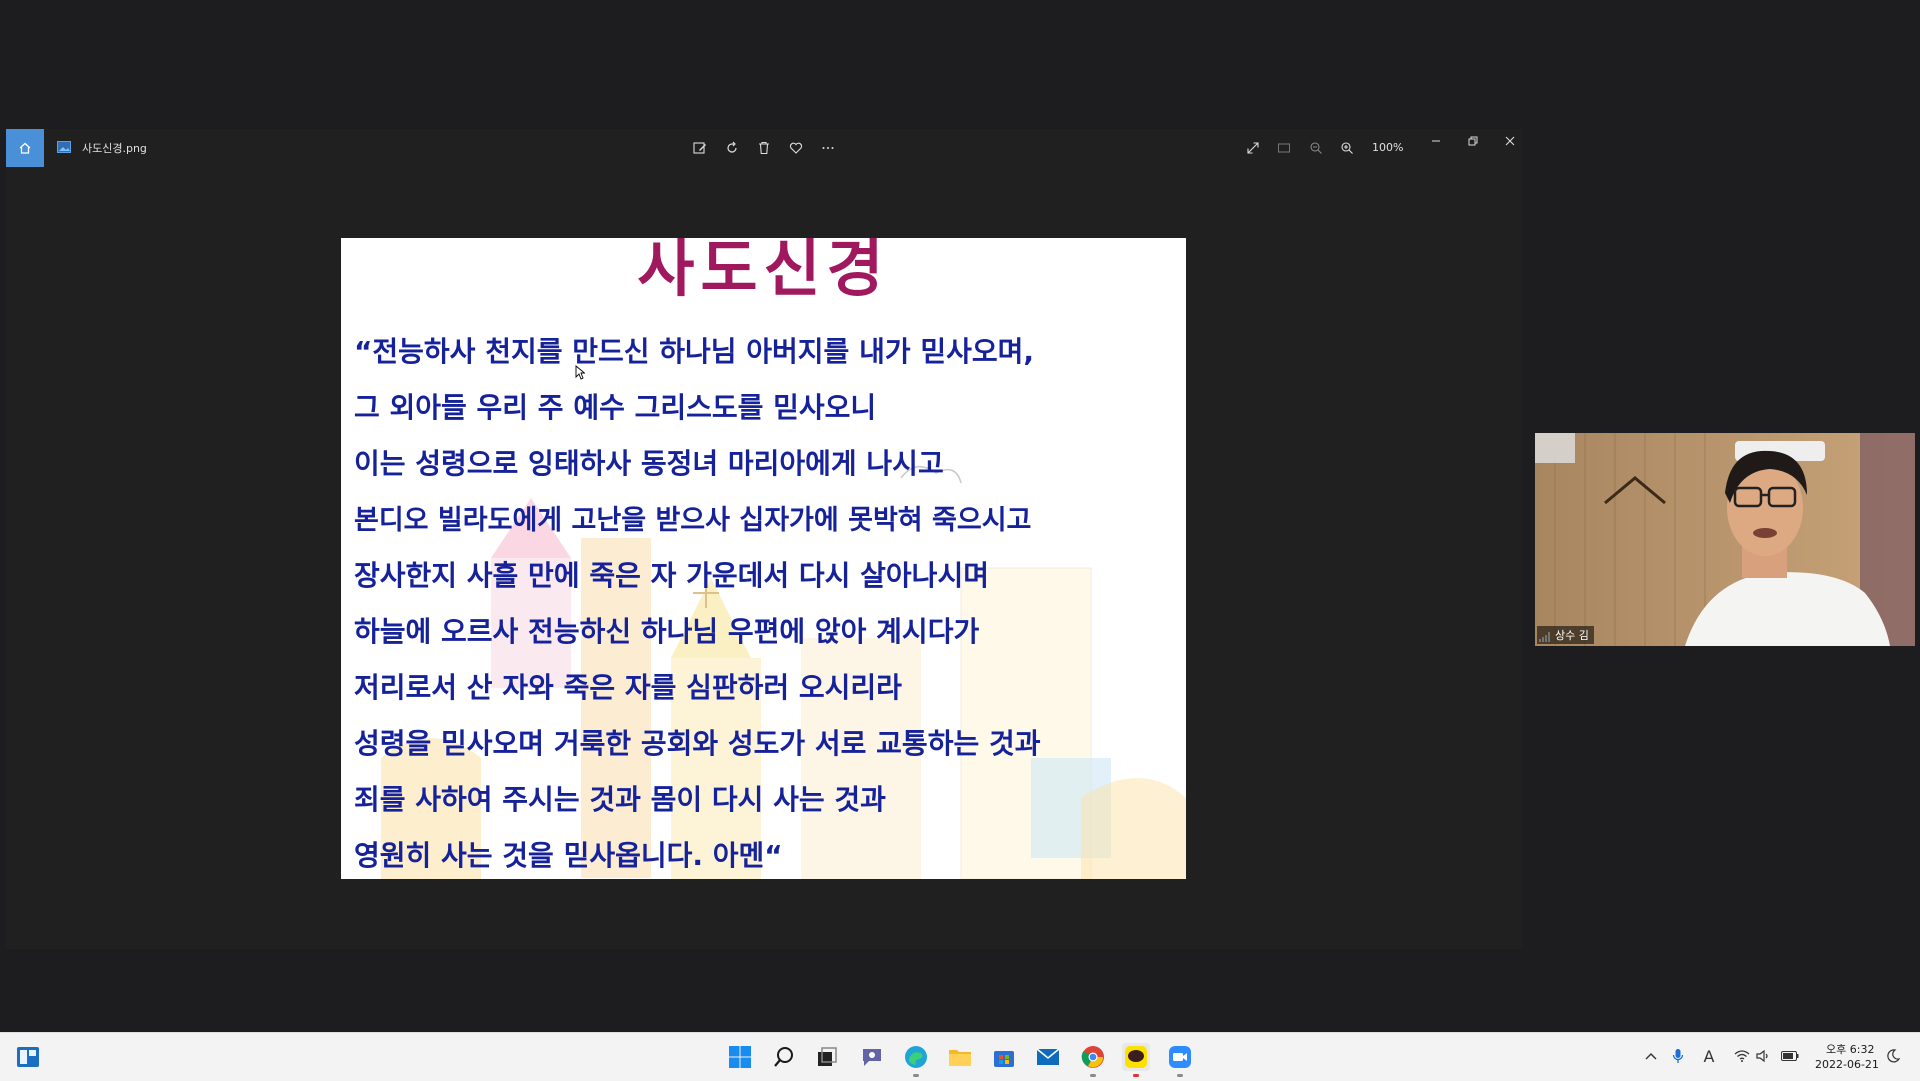 The width and height of the screenshot is (1920, 1081). Describe the element at coordinates (620, 799) in the screenshot. I see `creed-line: 죄를 사하여 주시는 것과 몸이 다시 사는 것과` at that location.